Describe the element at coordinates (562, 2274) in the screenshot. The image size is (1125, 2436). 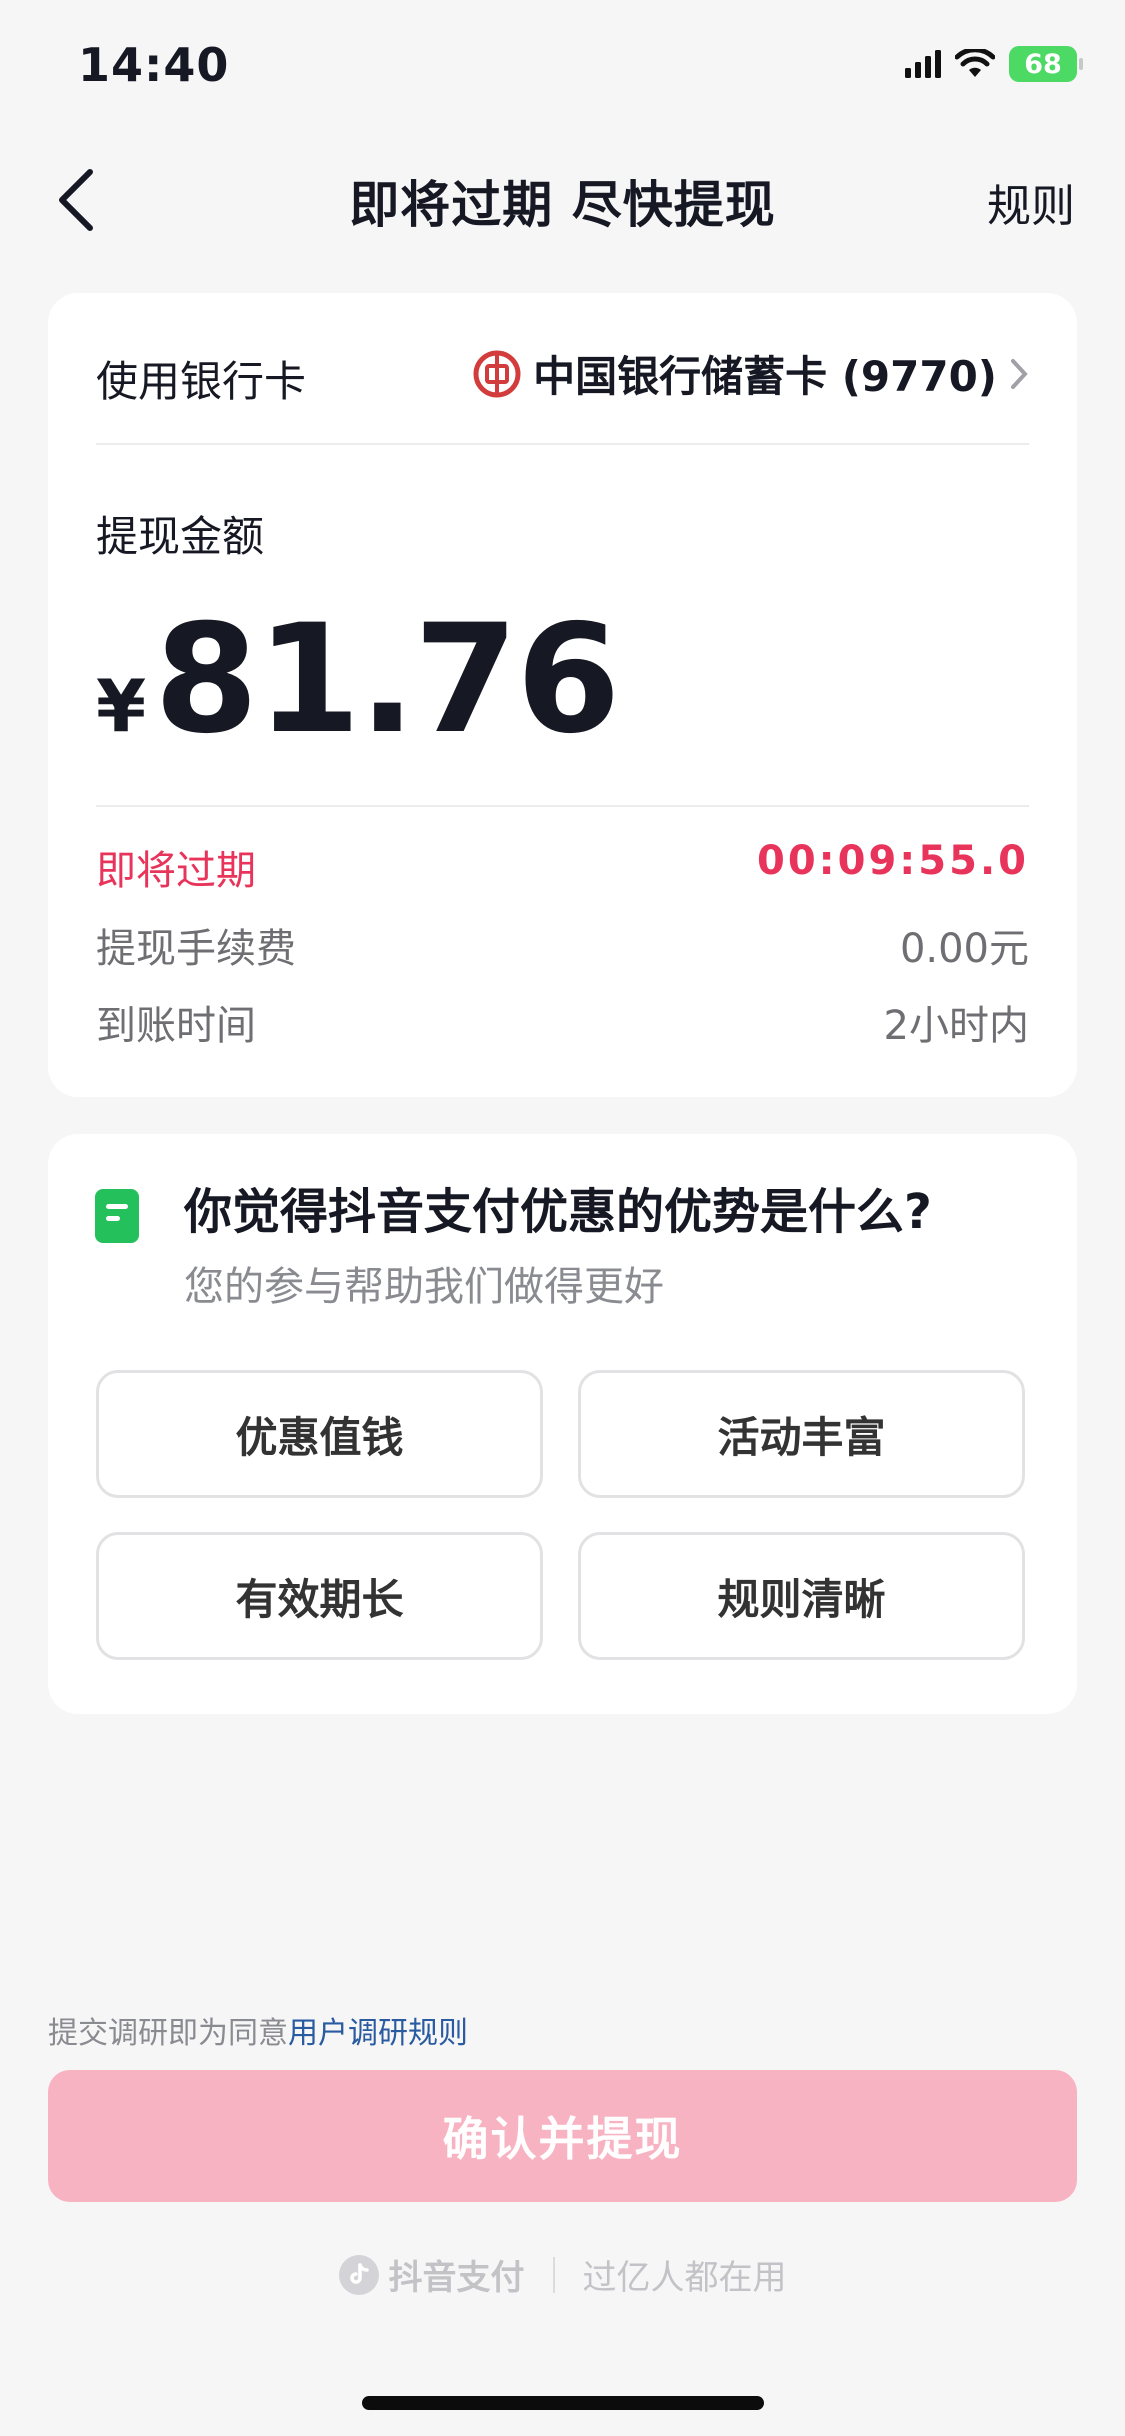
I see `footer-brand: 抖音支付 过亿人都在用` at that location.